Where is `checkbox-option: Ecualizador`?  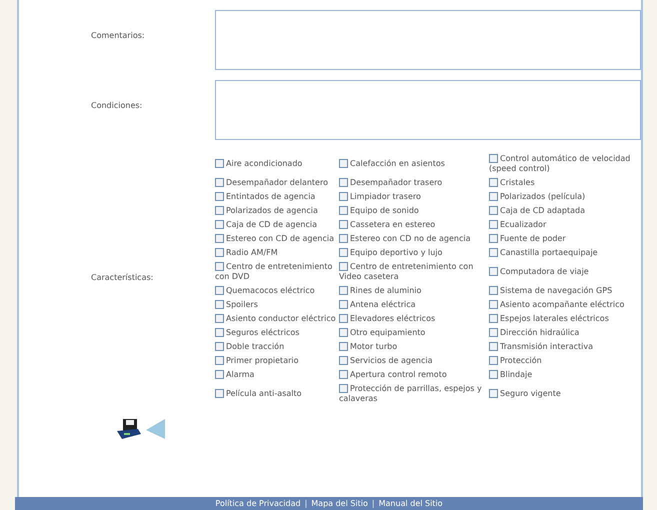
checkbox-option: Ecualizador is located at coordinates (564, 225).